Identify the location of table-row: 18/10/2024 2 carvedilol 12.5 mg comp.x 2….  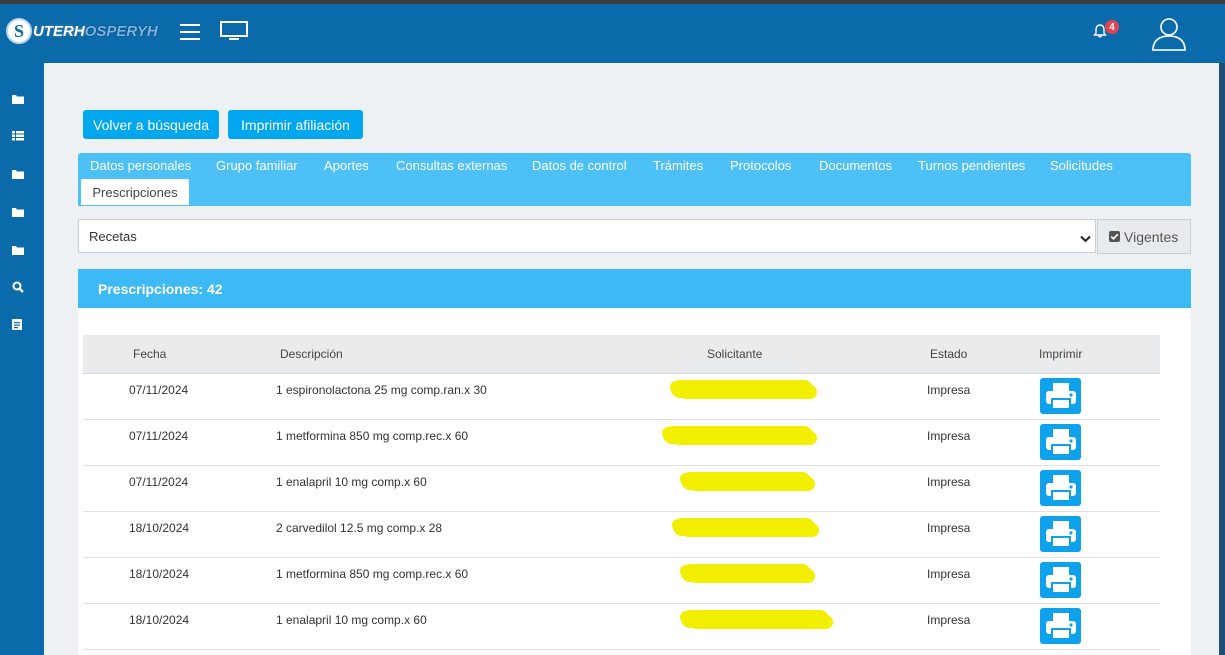
(621, 534).